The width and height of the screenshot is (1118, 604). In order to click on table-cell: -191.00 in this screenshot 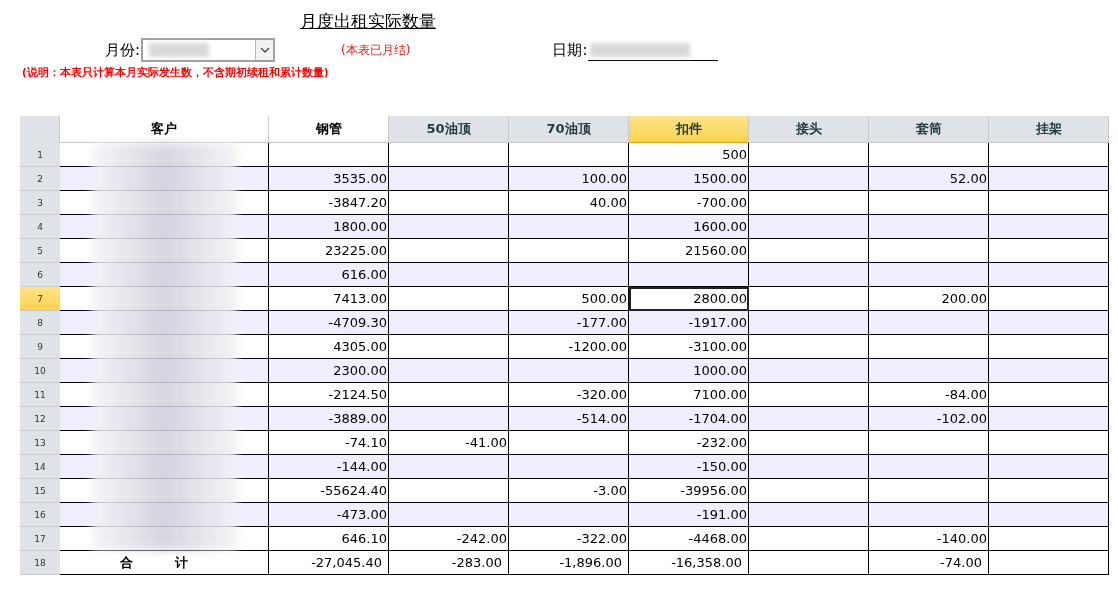, I will do `click(689, 515)`.